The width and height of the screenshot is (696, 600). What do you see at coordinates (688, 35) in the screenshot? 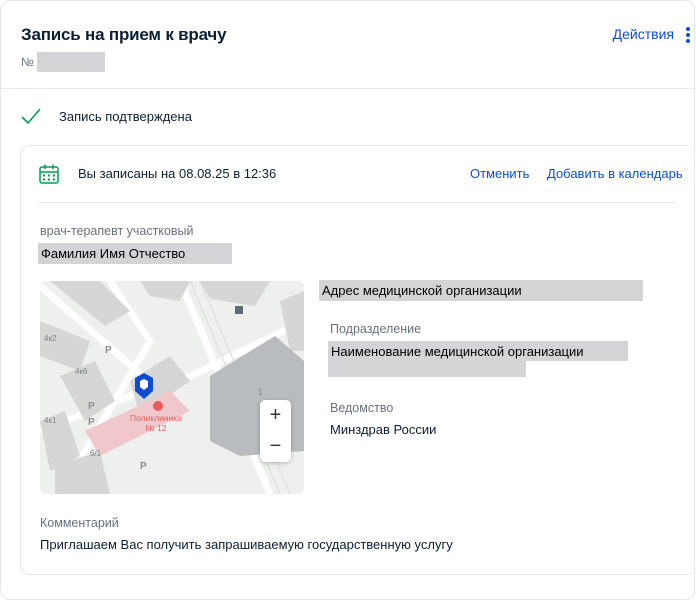
I see `kebab-menu-icon` at bounding box center [688, 35].